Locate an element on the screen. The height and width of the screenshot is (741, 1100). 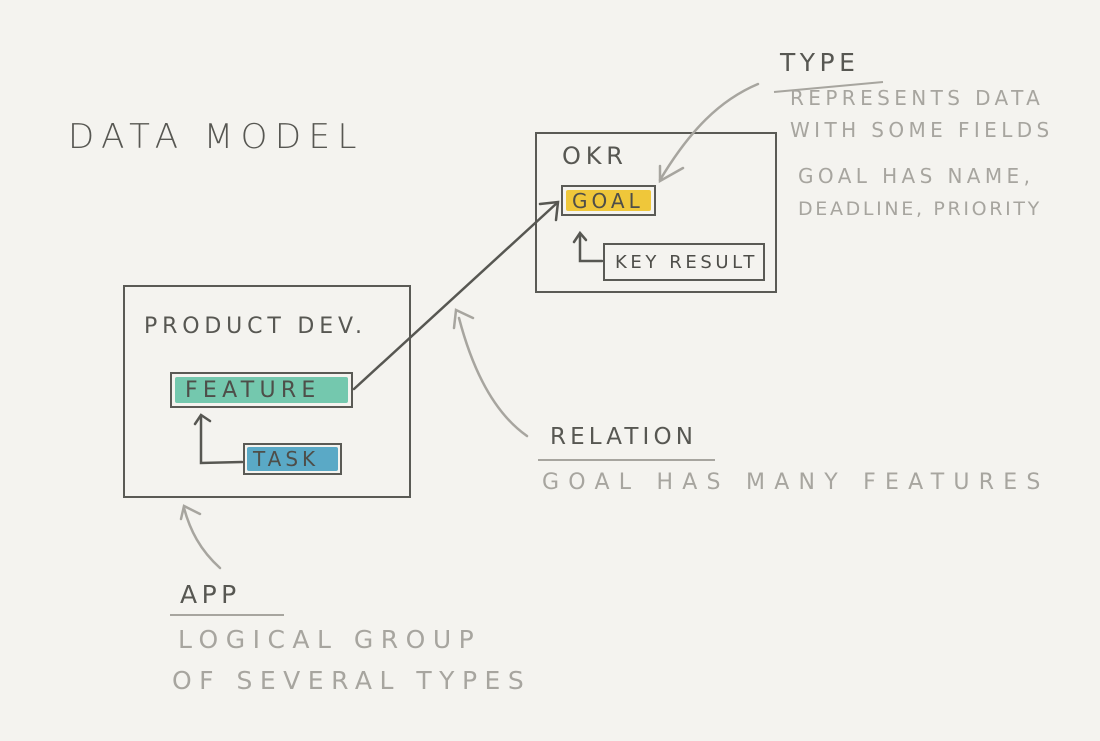
annotation-type-heading: TYPE is located at coordinates (820, 62).